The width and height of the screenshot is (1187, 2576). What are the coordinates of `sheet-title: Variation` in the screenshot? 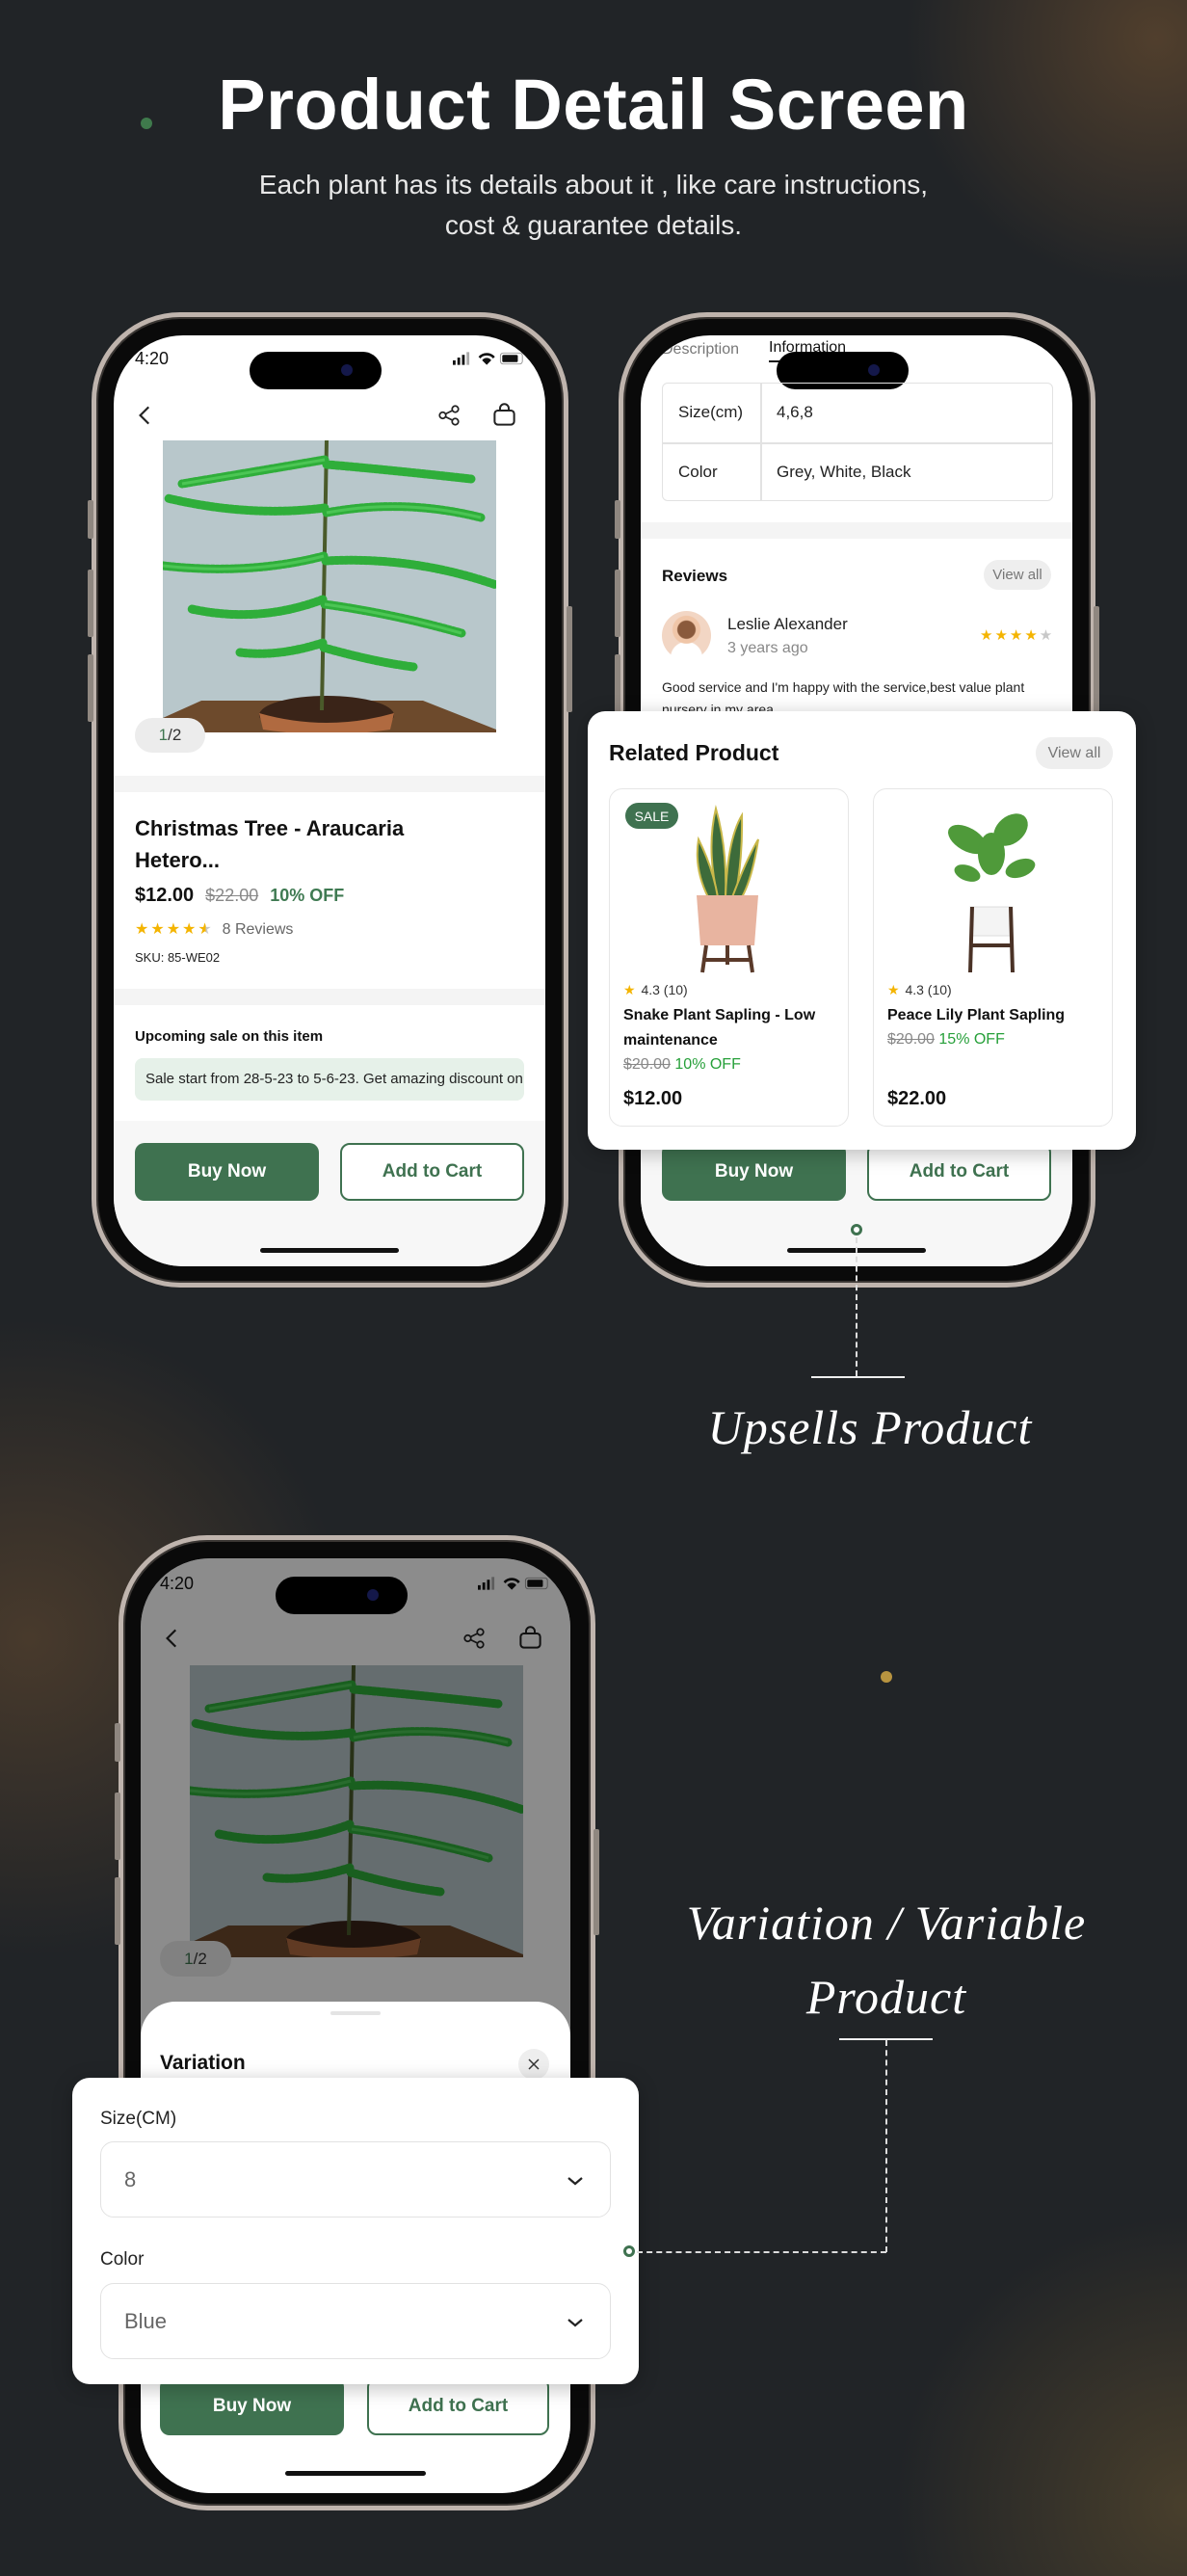 It's located at (203, 2063).